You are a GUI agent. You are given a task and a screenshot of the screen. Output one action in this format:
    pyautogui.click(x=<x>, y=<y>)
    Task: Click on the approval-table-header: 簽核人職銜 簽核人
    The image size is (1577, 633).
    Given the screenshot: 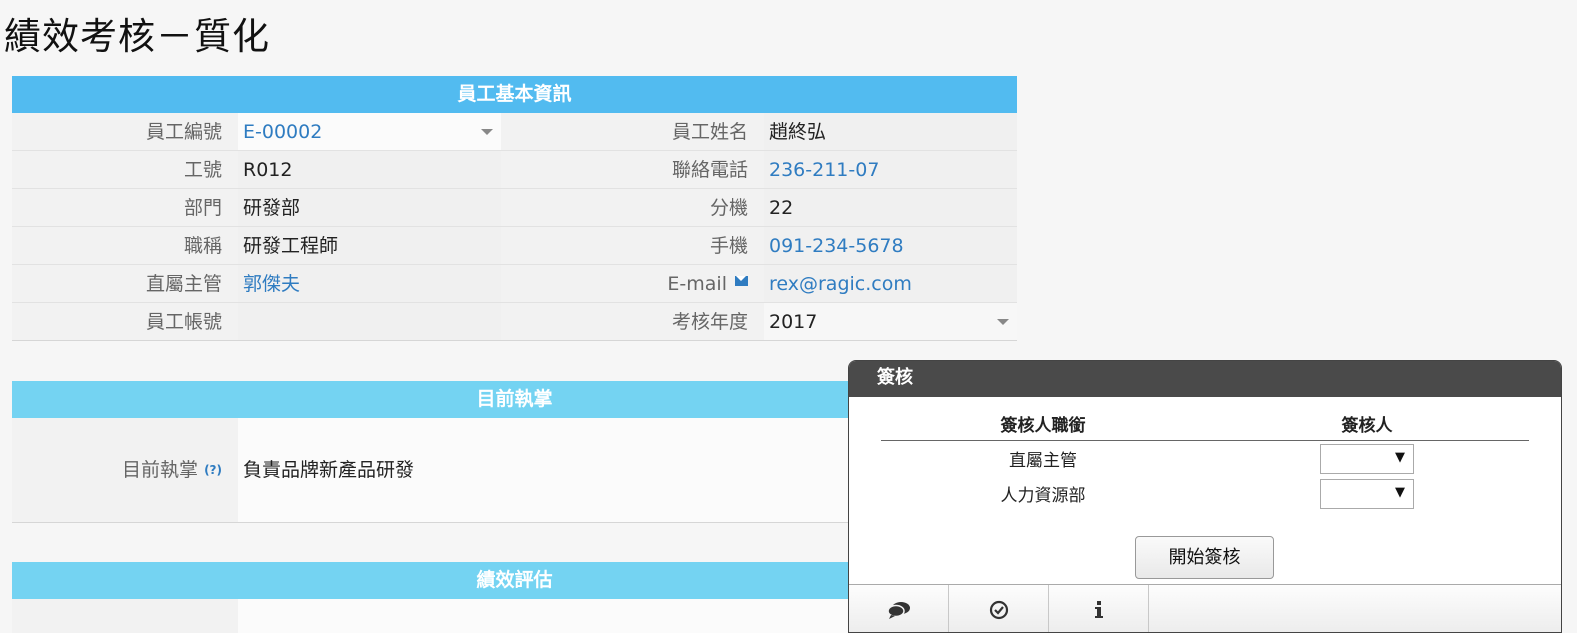 What is the action you would take?
    pyautogui.click(x=1205, y=426)
    